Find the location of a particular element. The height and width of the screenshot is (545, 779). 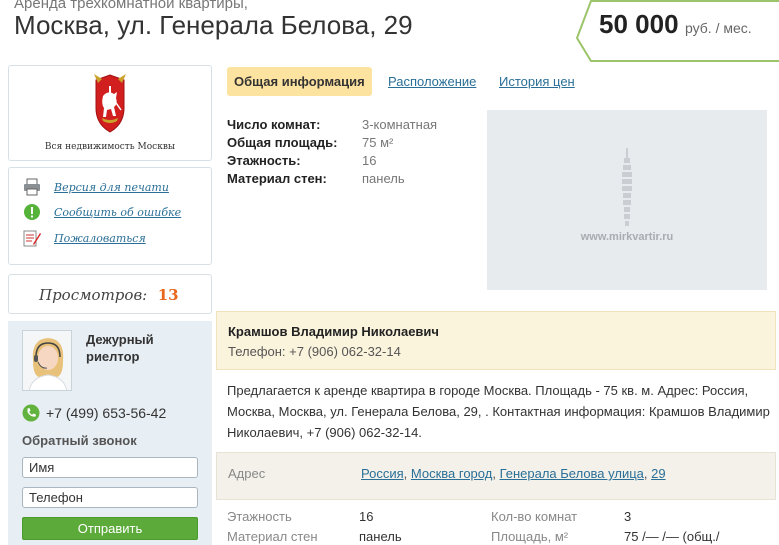

address-label: Адрес is located at coordinates (247, 473).